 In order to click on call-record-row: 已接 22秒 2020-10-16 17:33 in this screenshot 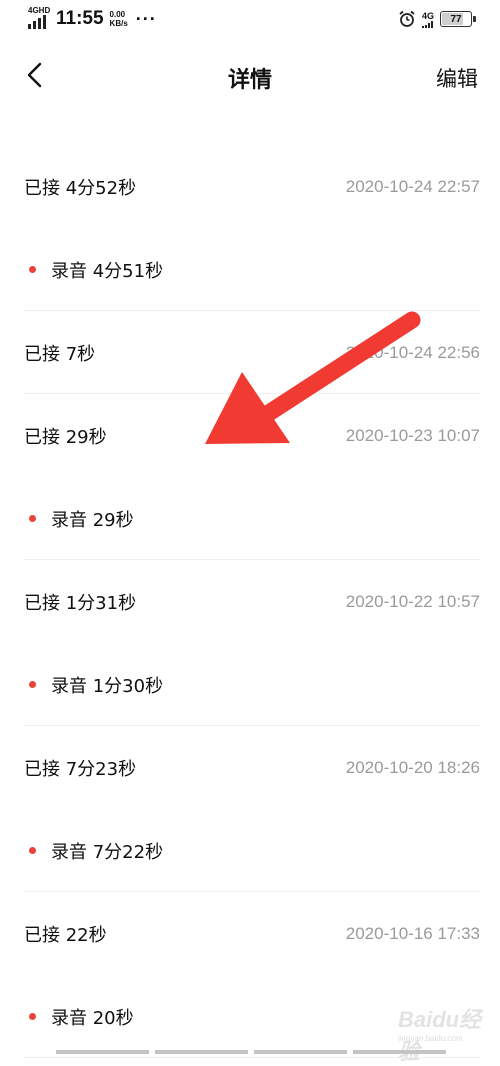, I will do `click(250, 933)`.